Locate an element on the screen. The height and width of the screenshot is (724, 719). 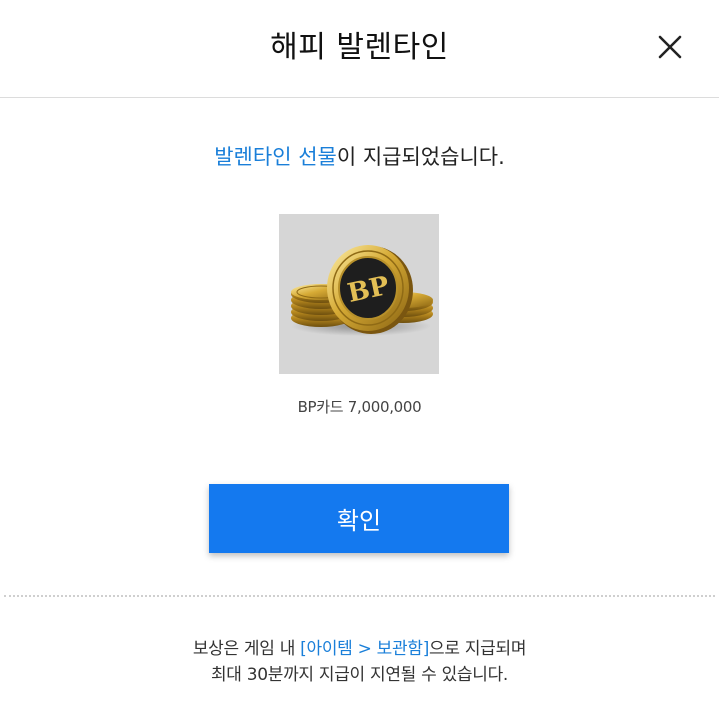
reward-item-label: BP카드 7,000,000 is located at coordinates (359, 407).